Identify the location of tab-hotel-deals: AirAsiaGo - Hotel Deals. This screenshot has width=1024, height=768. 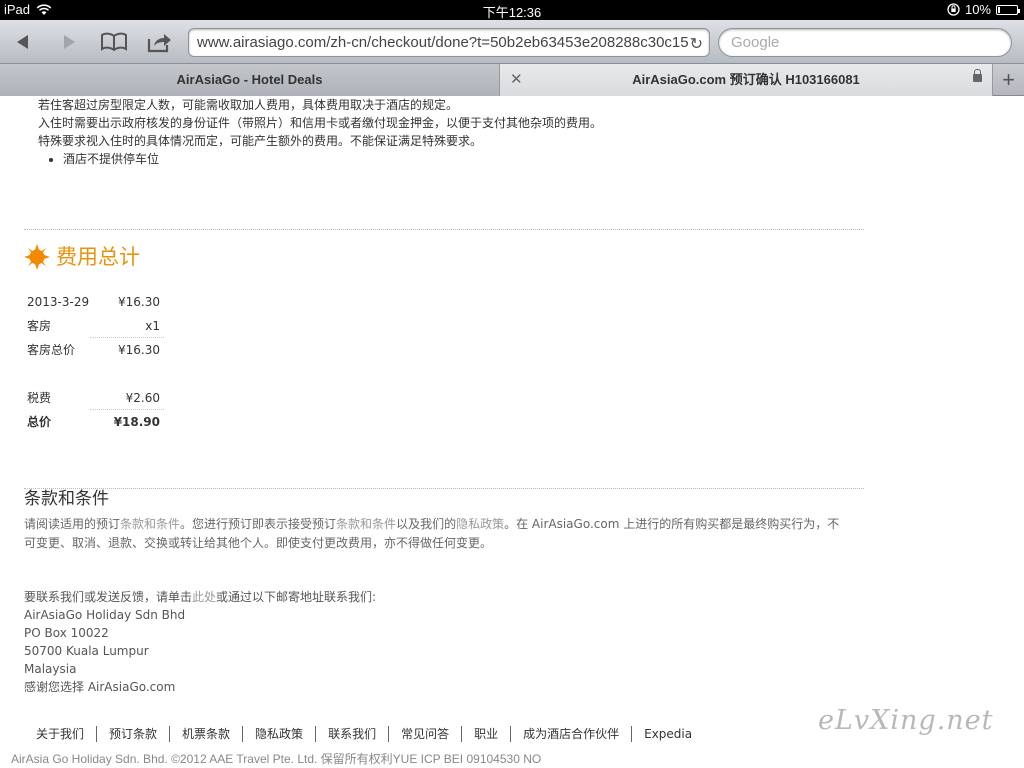
(250, 80).